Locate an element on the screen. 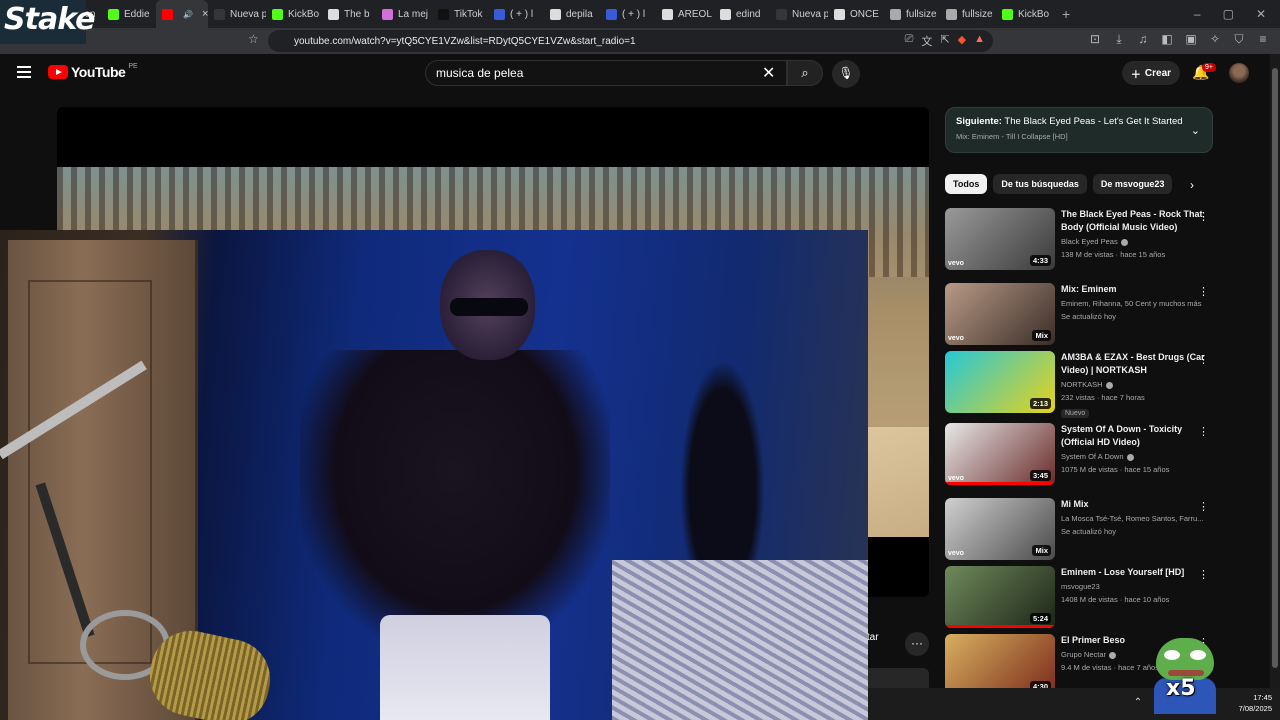 This screenshot has height=720, width=1280. channel-name: Grupo Nectar is located at coordinates (1083, 654).